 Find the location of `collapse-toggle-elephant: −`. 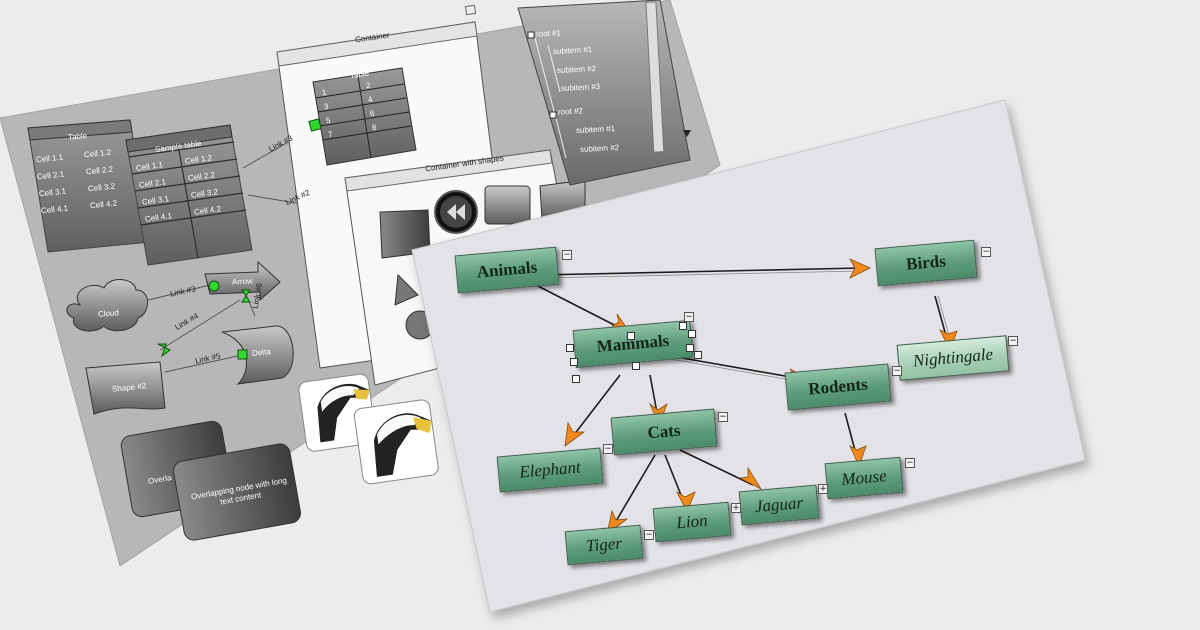

collapse-toggle-elephant: − is located at coordinates (608, 449).